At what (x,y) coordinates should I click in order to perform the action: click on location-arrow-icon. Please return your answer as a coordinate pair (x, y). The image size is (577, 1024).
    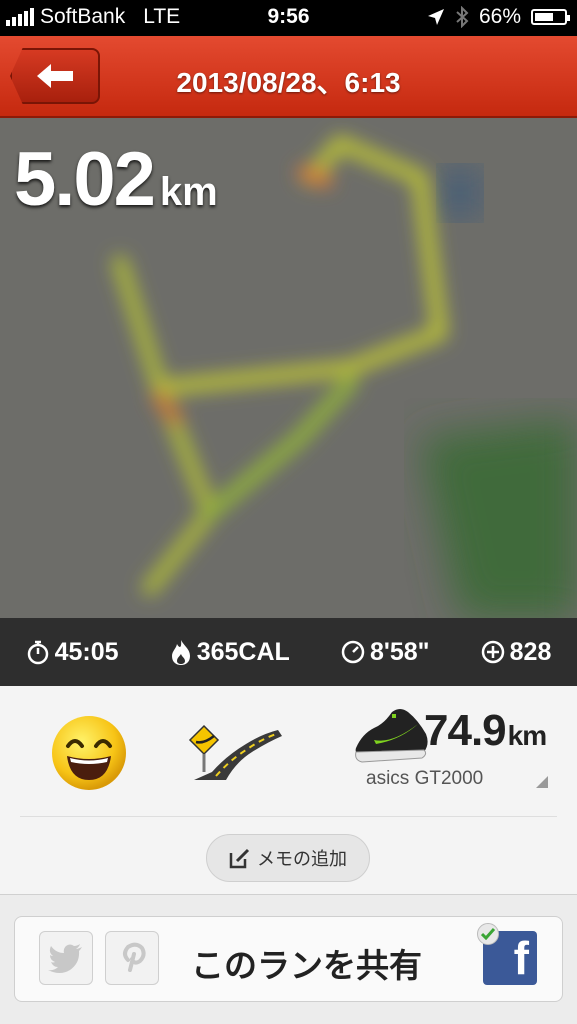
    Looking at the image, I should click on (435, 17).